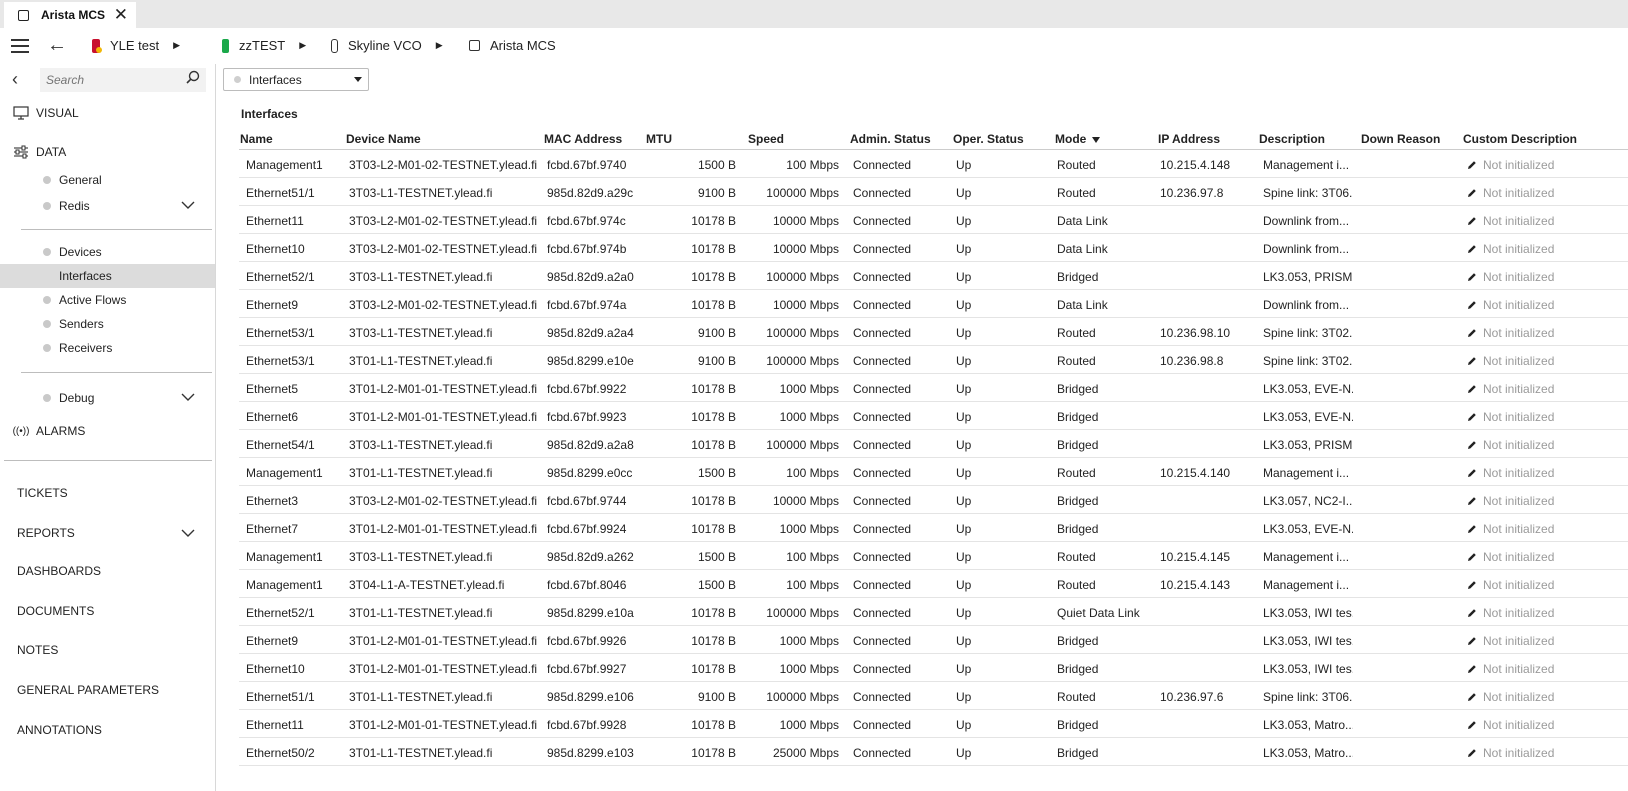 This screenshot has width=1628, height=791. Describe the element at coordinates (256, 139) in the screenshot. I see `column-header-name: Name` at that location.